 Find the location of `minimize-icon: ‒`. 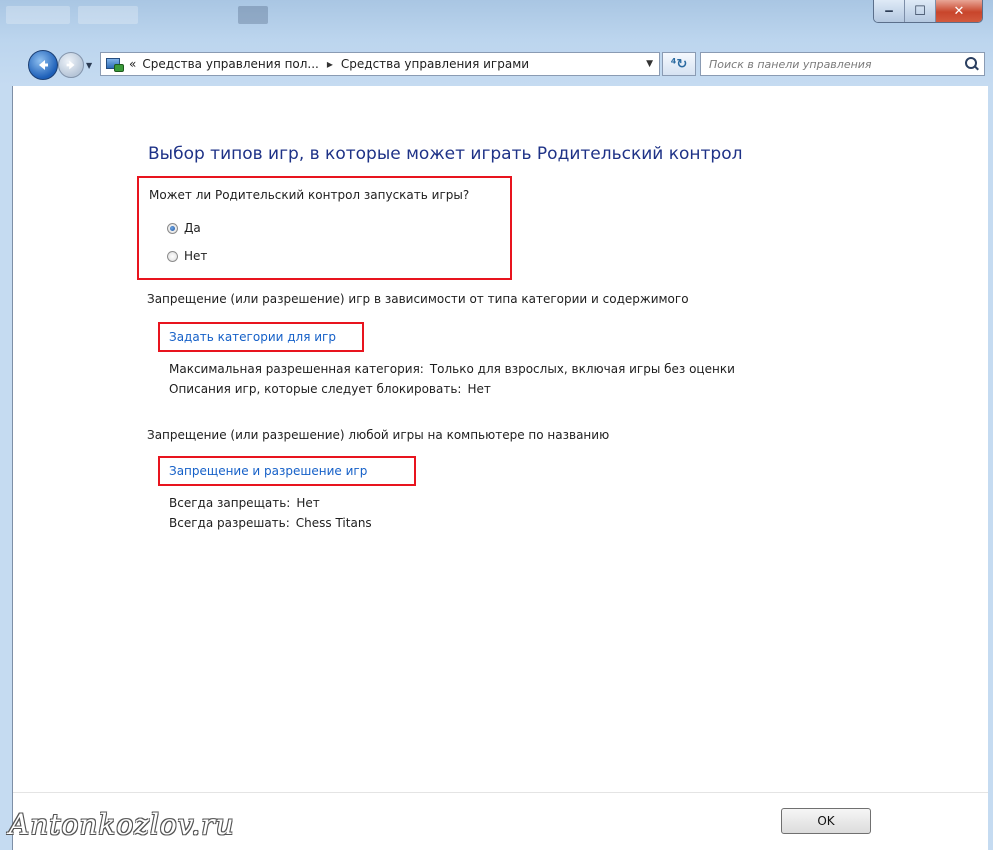

minimize-icon: ‒ is located at coordinates (889, 11).